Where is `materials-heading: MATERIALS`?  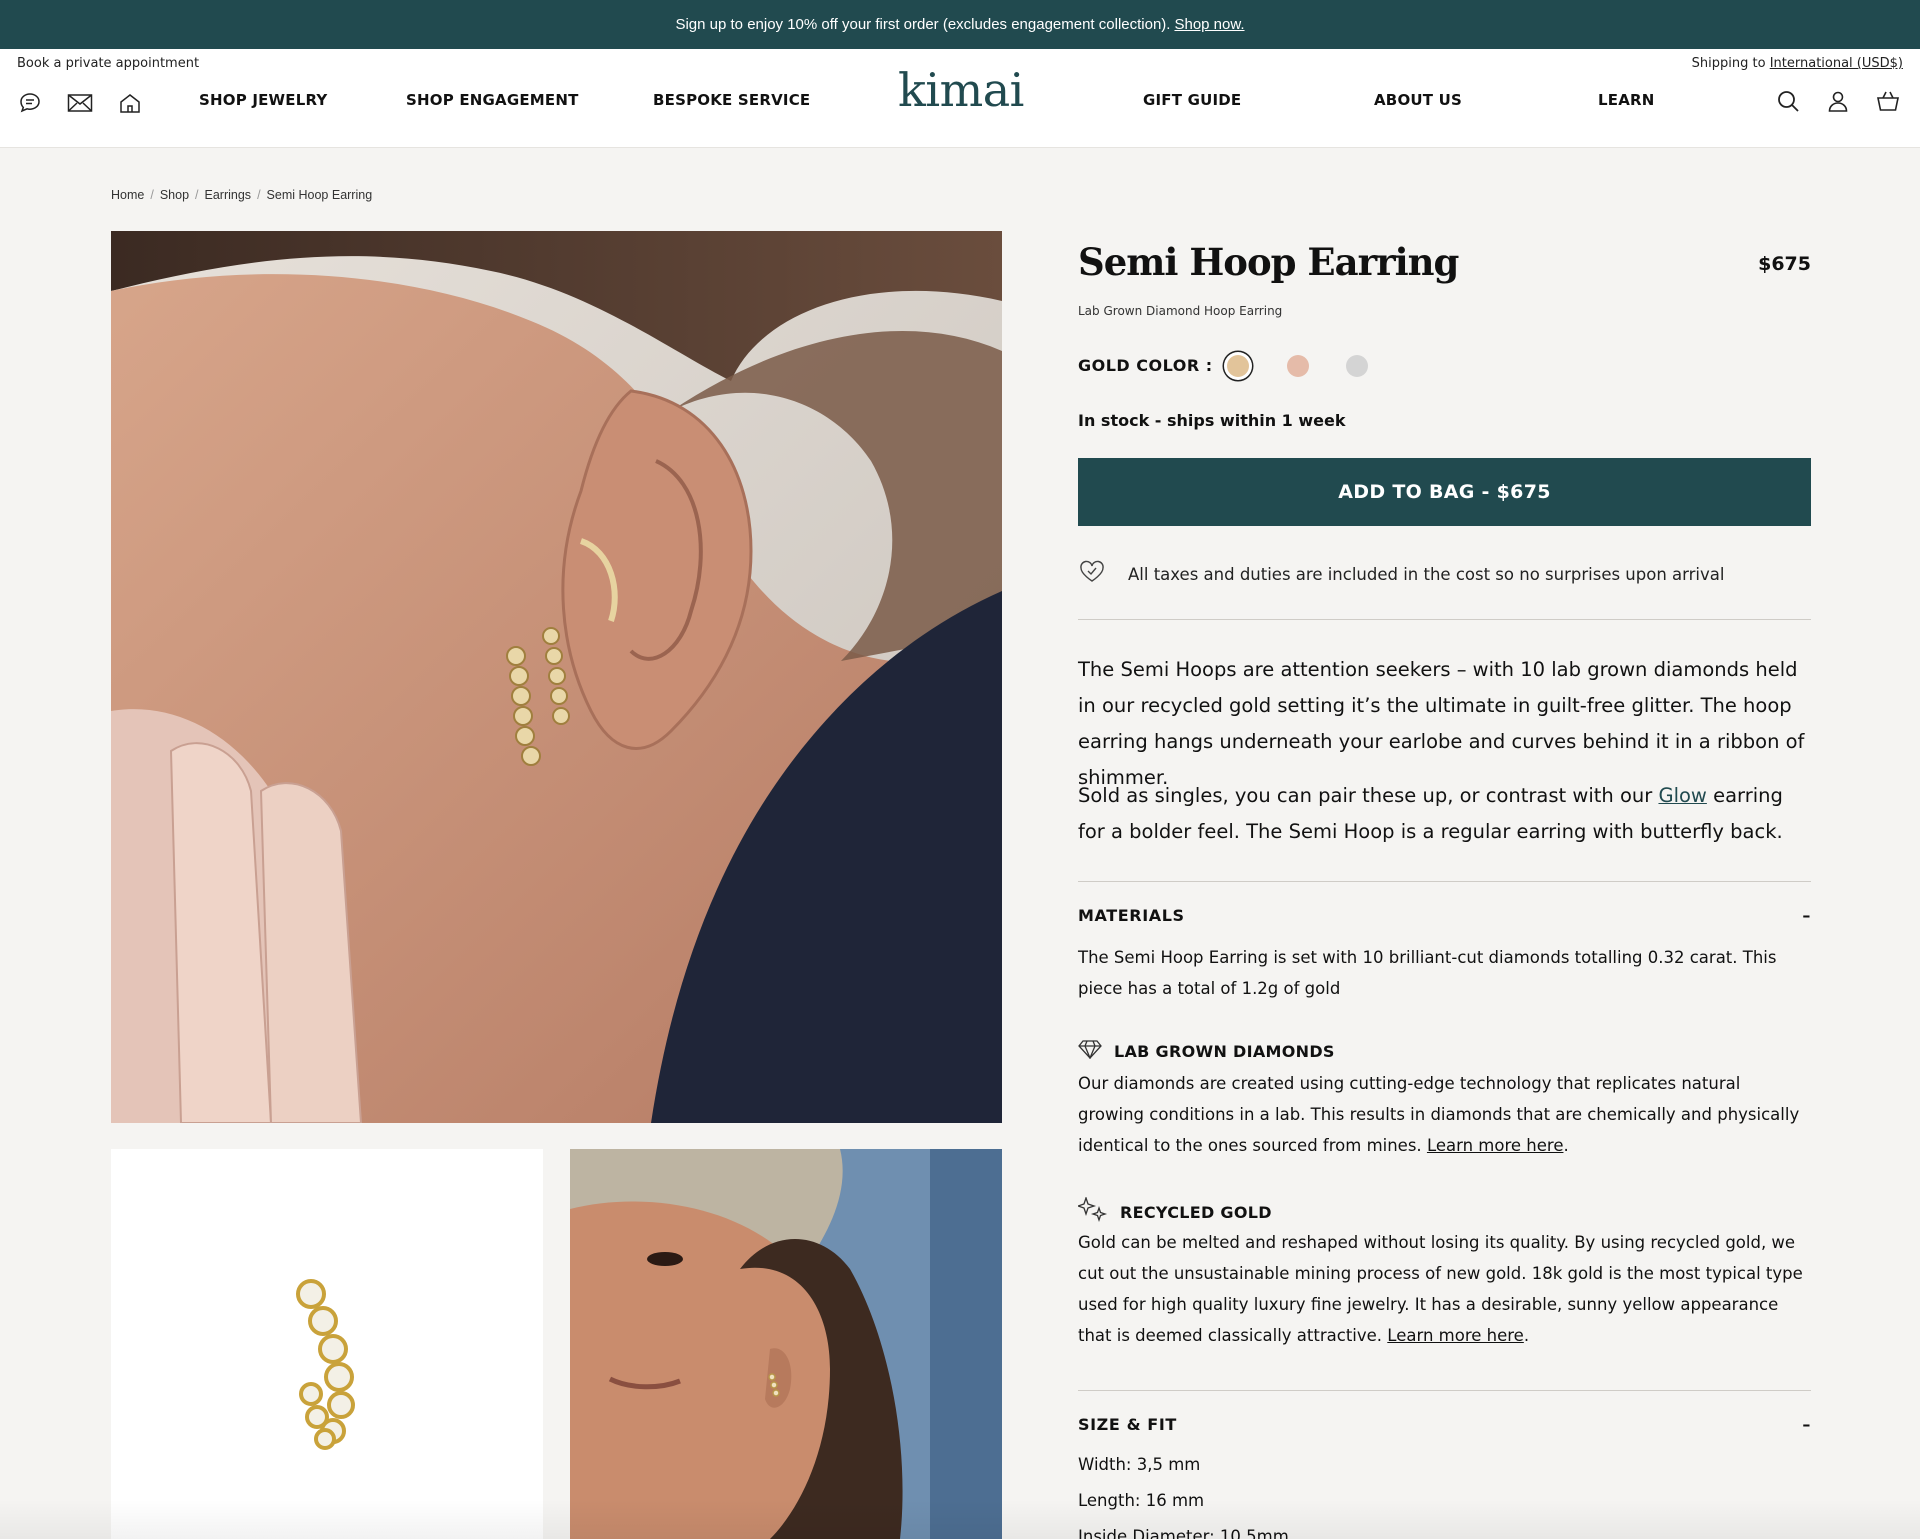 materials-heading: MATERIALS is located at coordinates (1131, 915).